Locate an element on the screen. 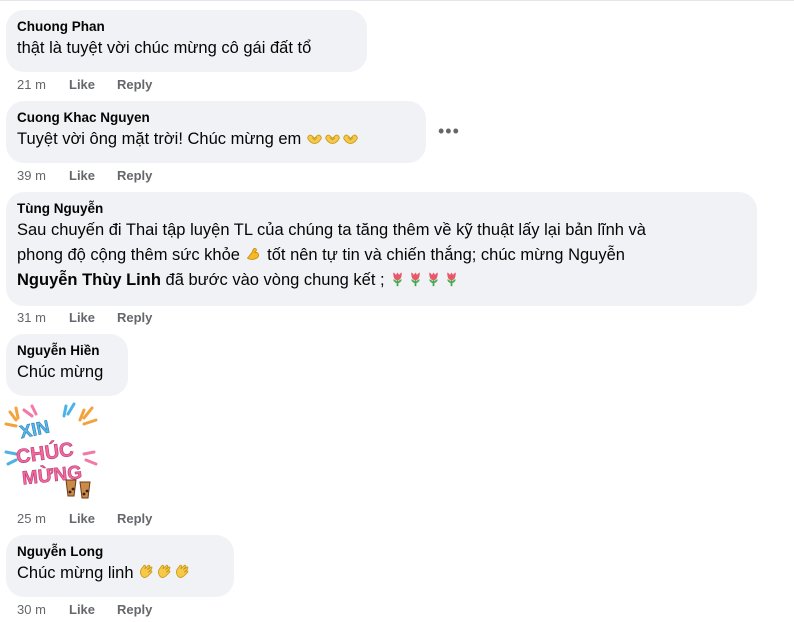  comment-time: 21 m is located at coordinates (43, 85).